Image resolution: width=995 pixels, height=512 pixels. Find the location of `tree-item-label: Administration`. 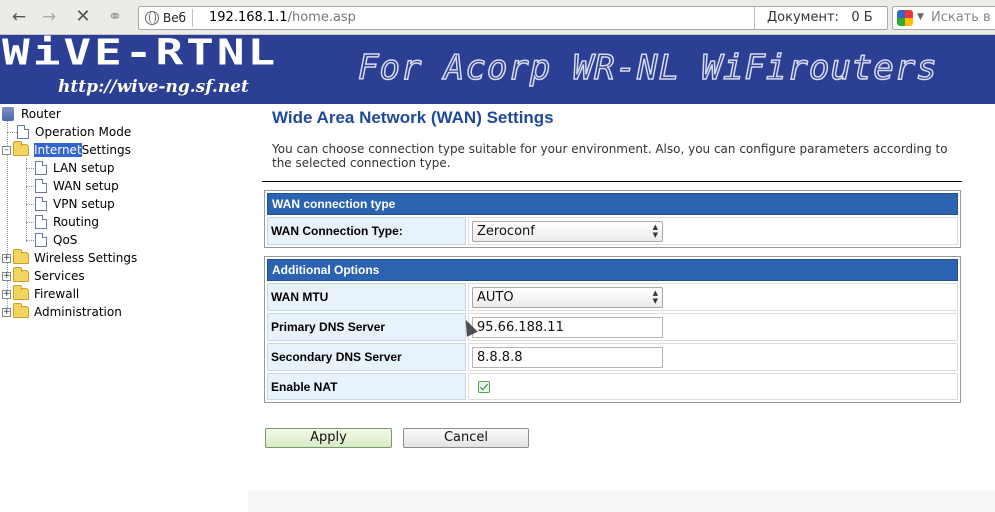

tree-item-label: Administration is located at coordinates (78, 312).